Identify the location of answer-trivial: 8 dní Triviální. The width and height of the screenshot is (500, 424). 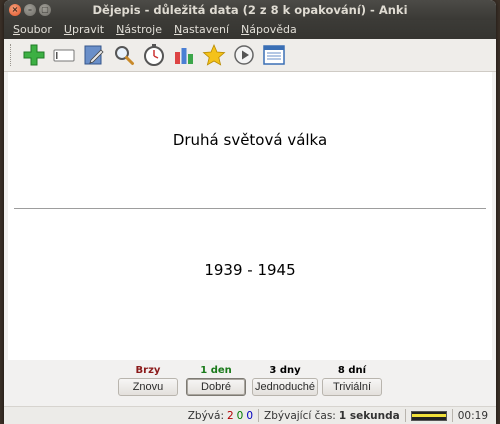
(352, 380).